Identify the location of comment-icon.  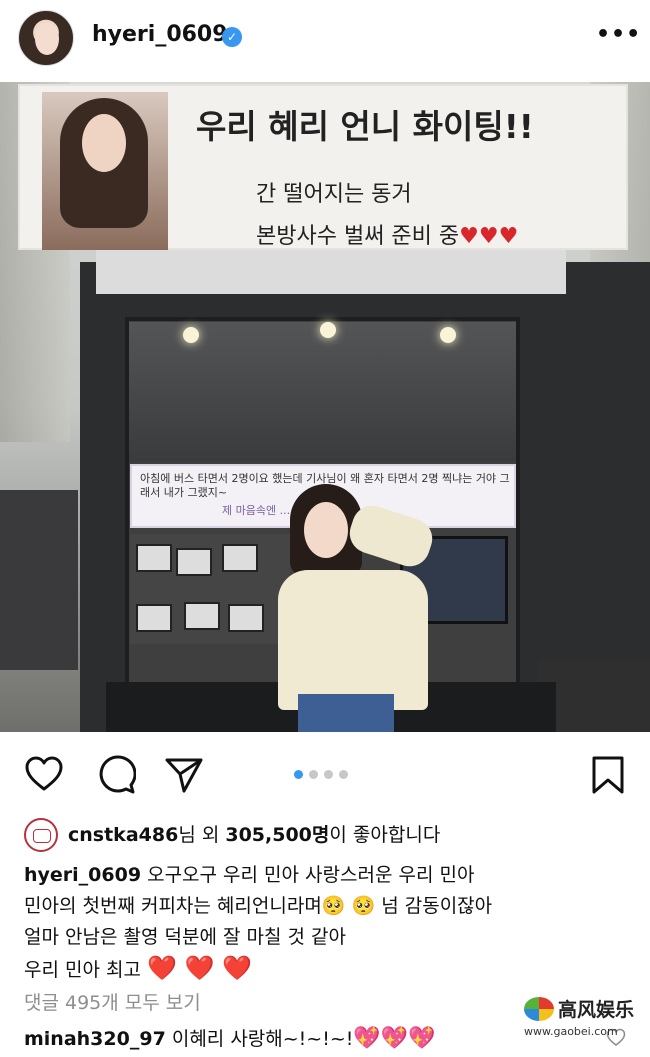
(116, 775).